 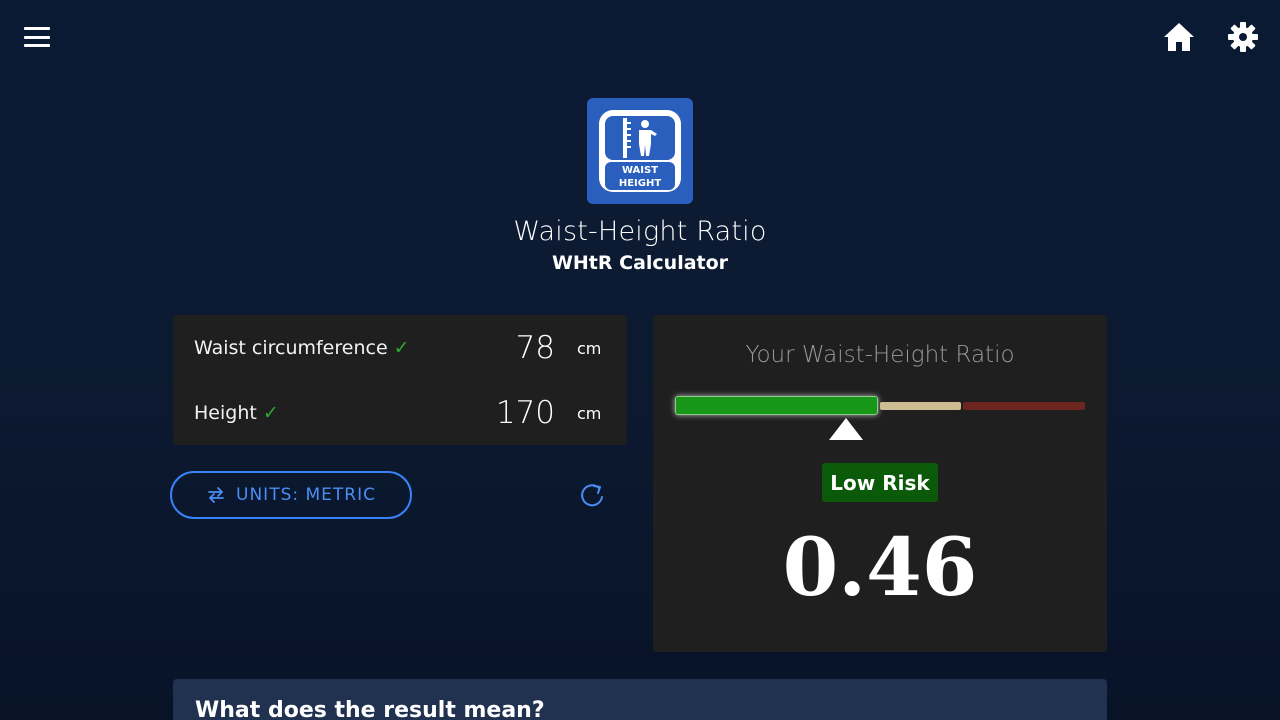 What do you see at coordinates (216, 495) in the screenshot?
I see `swap-arrows-icon` at bounding box center [216, 495].